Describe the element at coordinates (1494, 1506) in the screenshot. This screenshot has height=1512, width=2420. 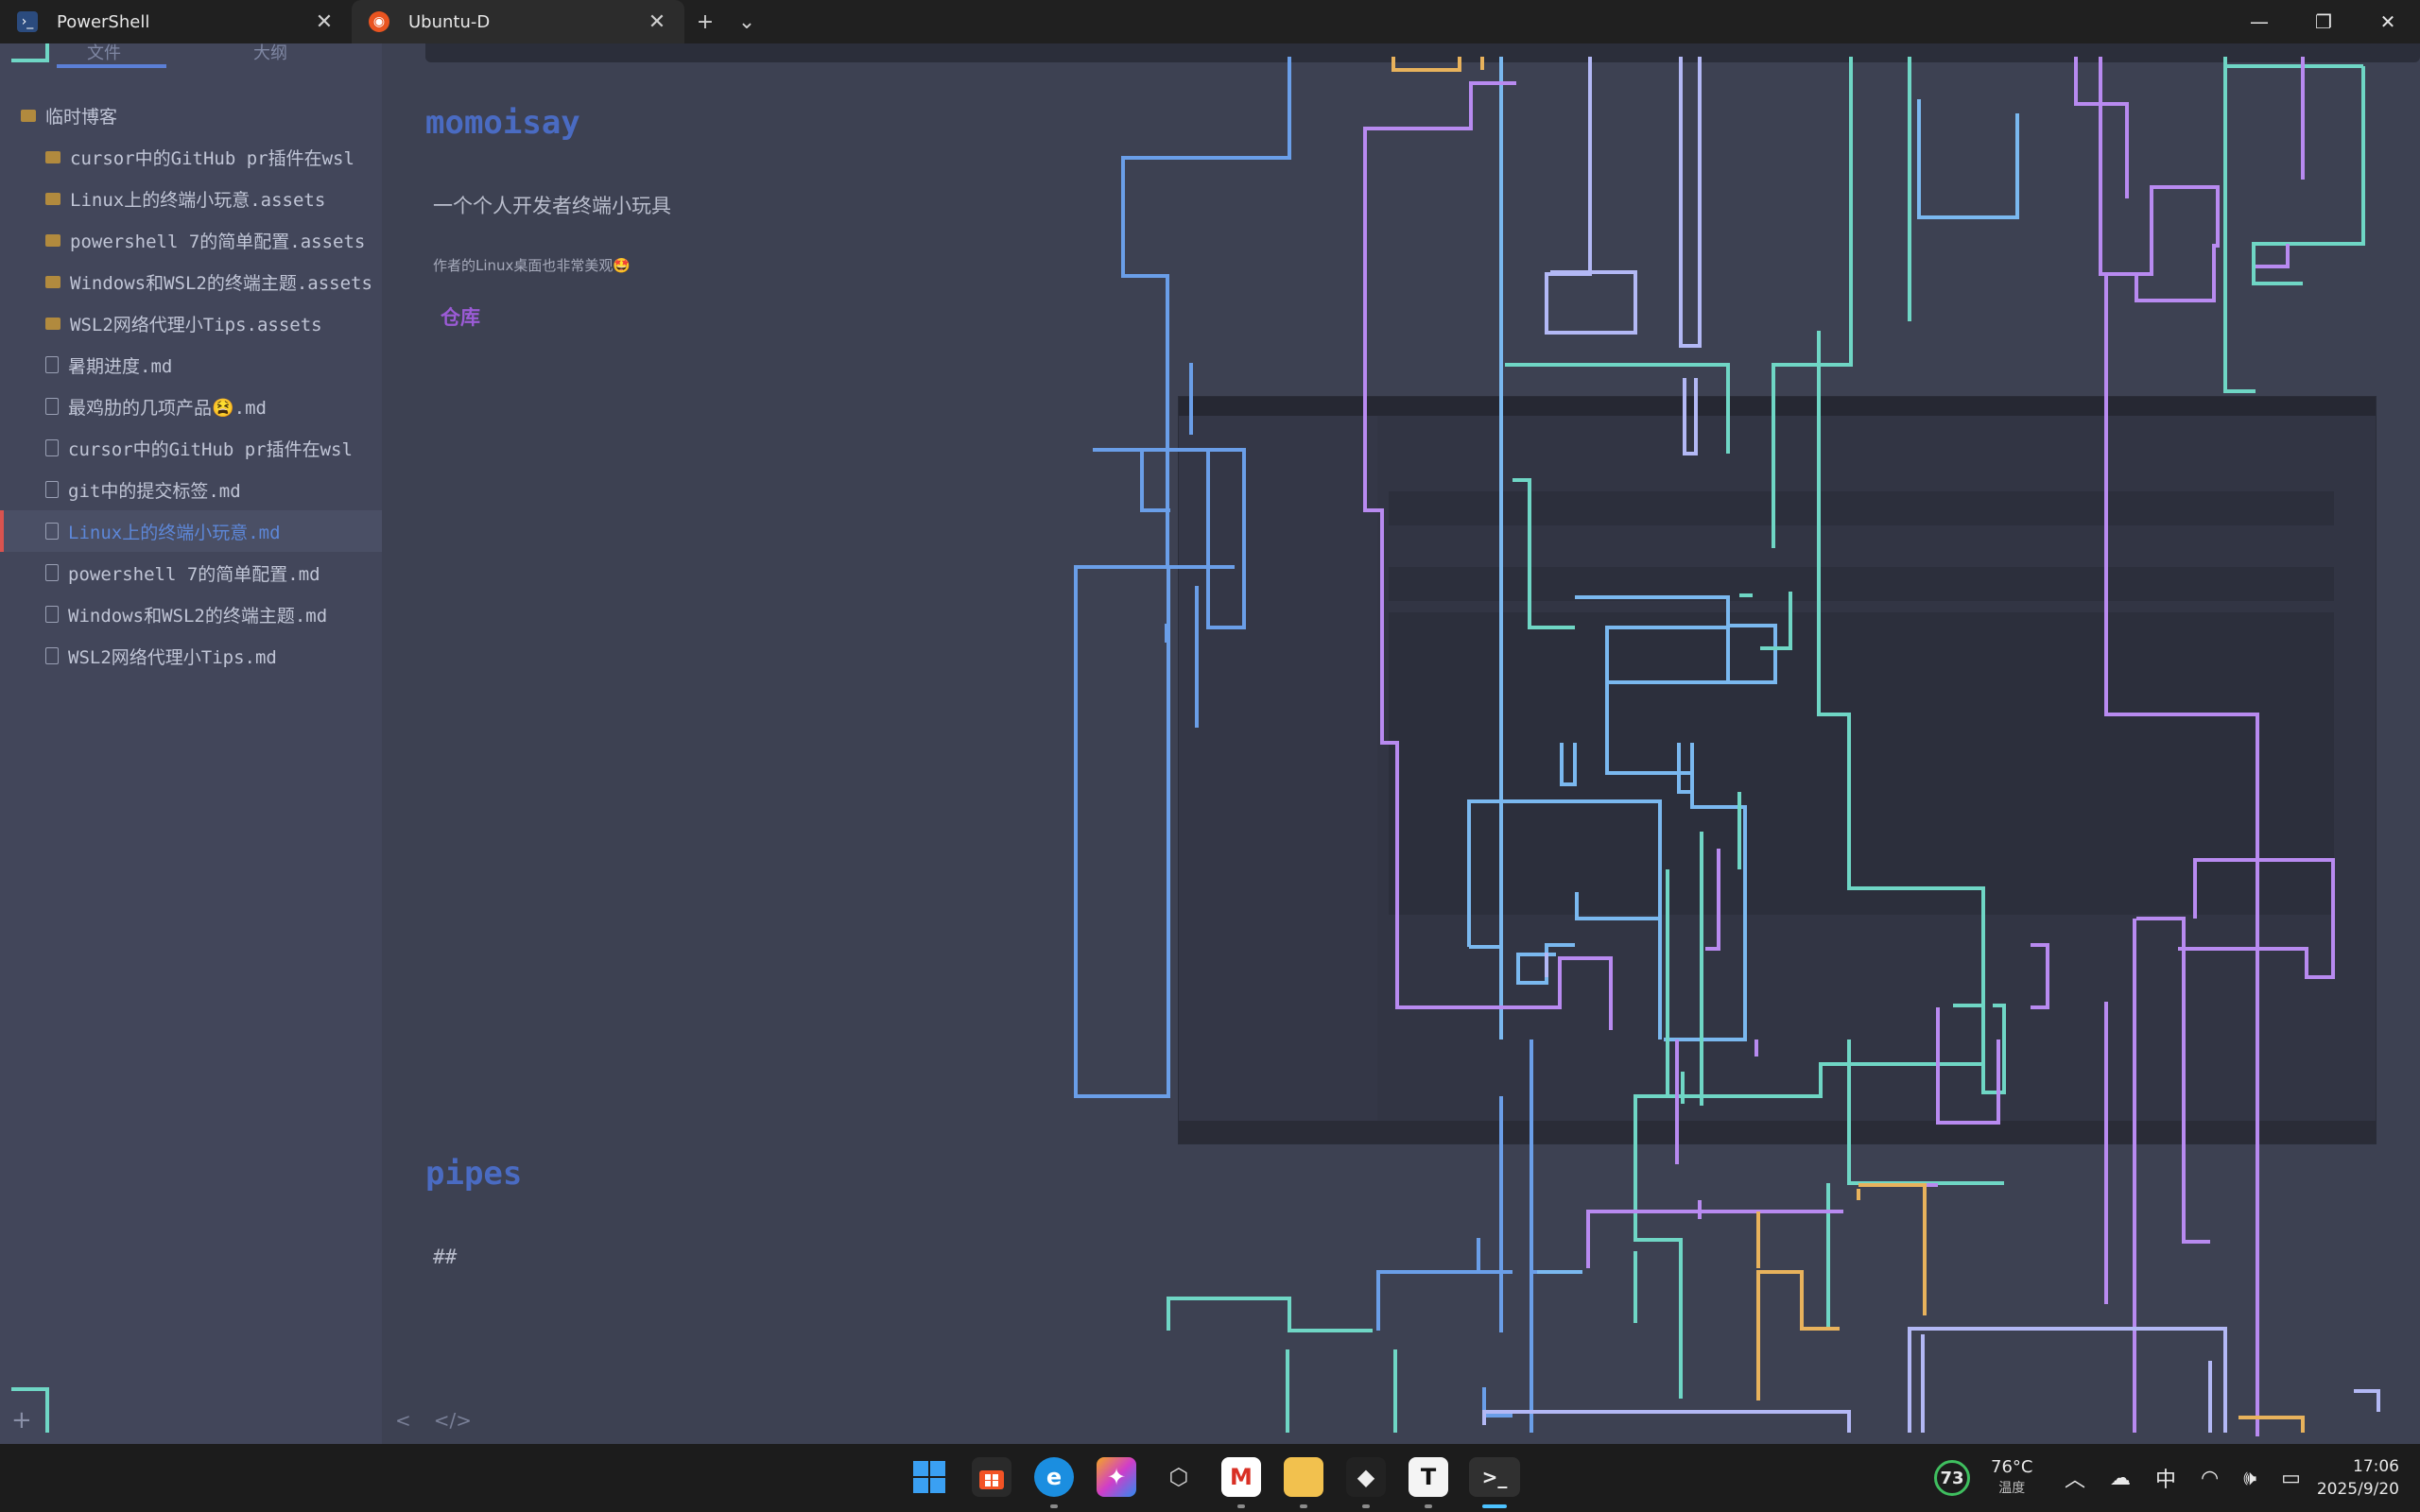
I see `active-indicator` at that location.